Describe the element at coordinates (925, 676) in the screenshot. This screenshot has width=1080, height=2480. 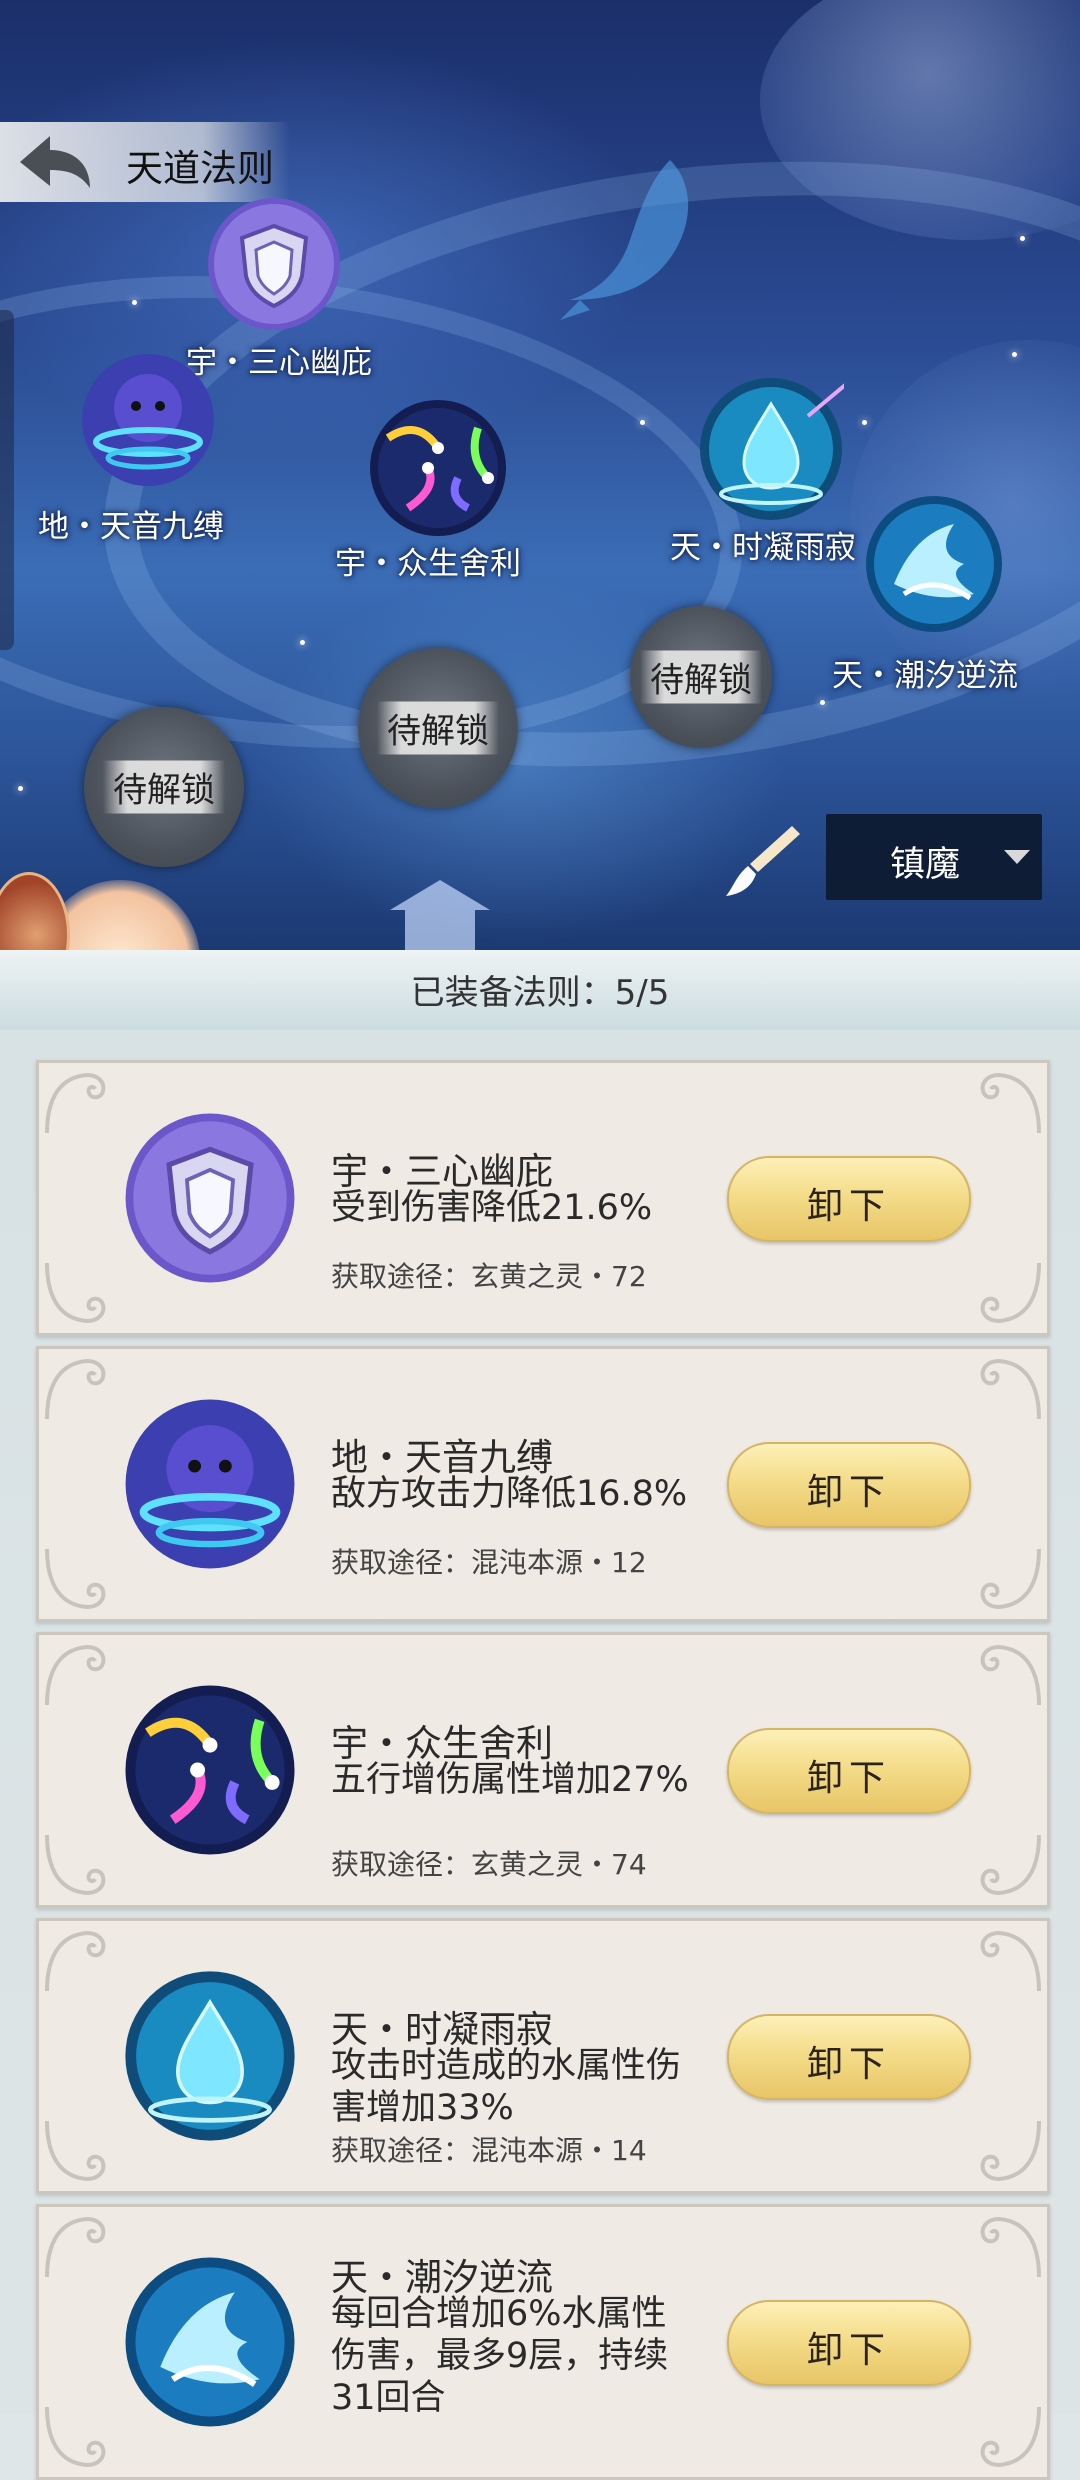
I see `law-node-label: 天・潮汐逆流` at that location.